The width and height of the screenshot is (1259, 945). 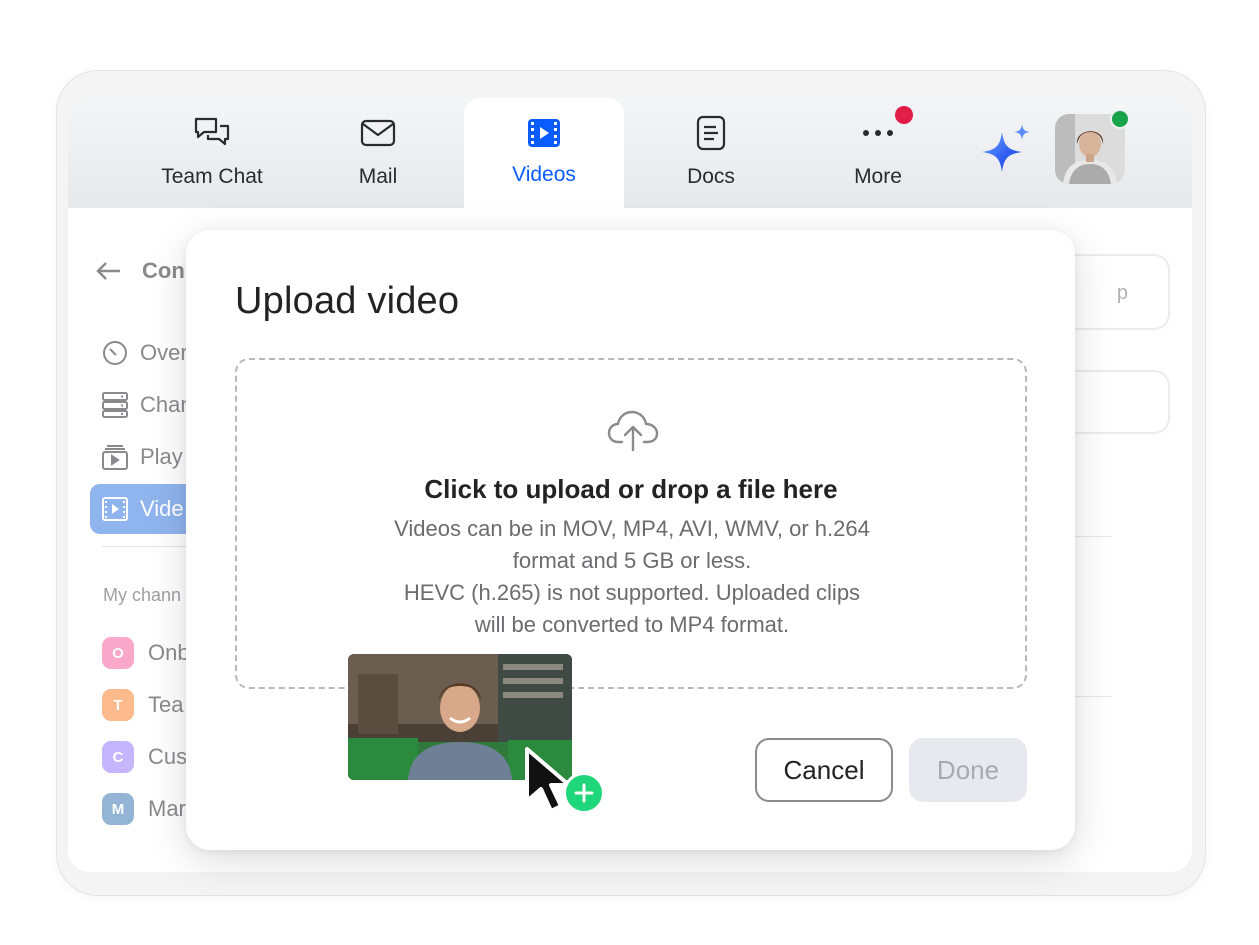 What do you see at coordinates (632, 624) in the screenshot?
I see `dropzone-description-line: will be converted to MP4 format.` at bounding box center [632, 624].